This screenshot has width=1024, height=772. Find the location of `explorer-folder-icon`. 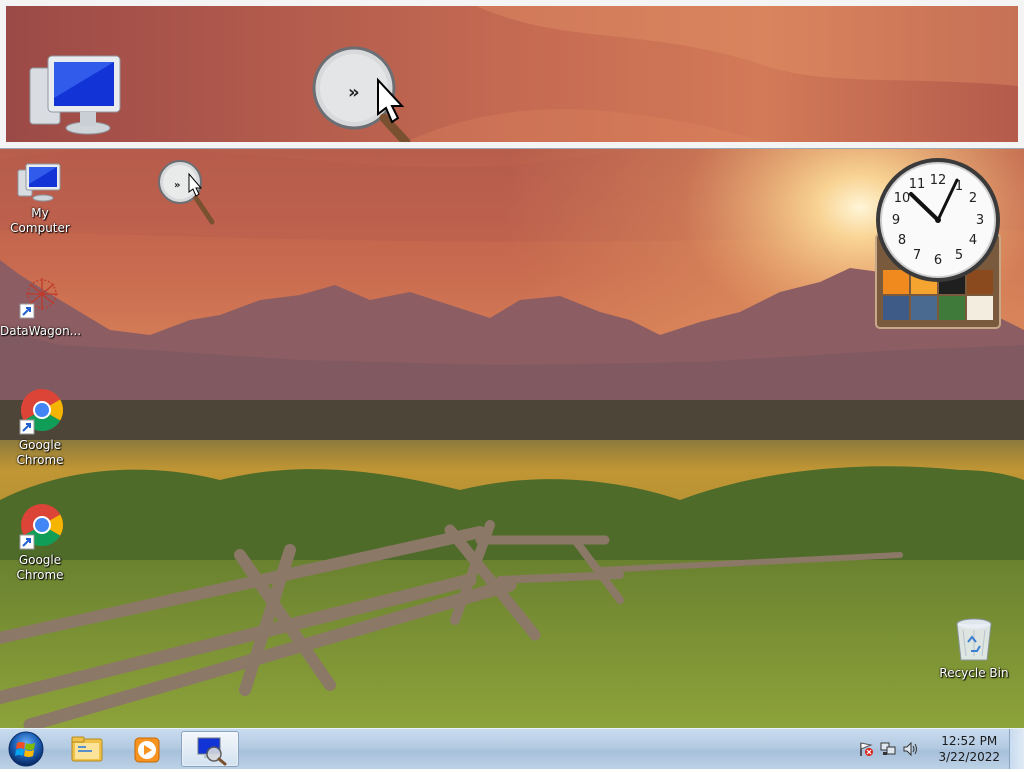

explorer-folder-icon is located at coordinates (87, 749).